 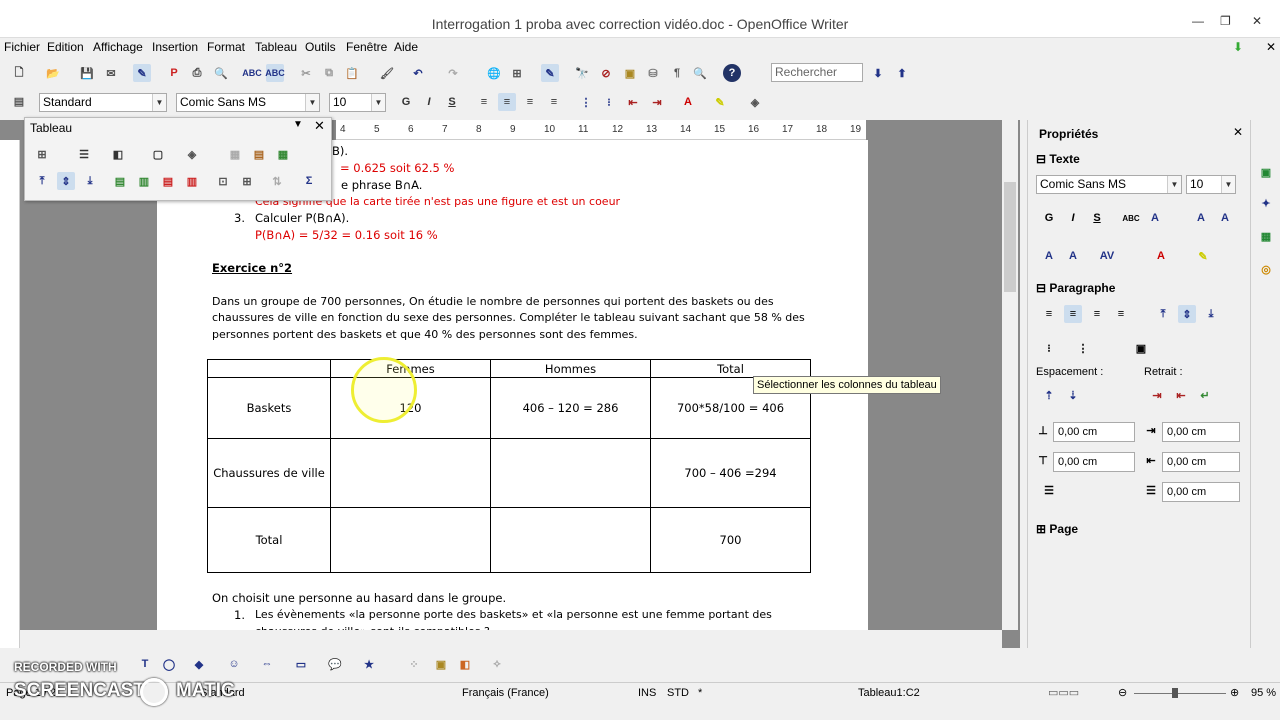 What do you see at coordinates (142, 73) in the screenshot?
I see `edit-mode-icon: ✎` at bounding box center [142, 73].